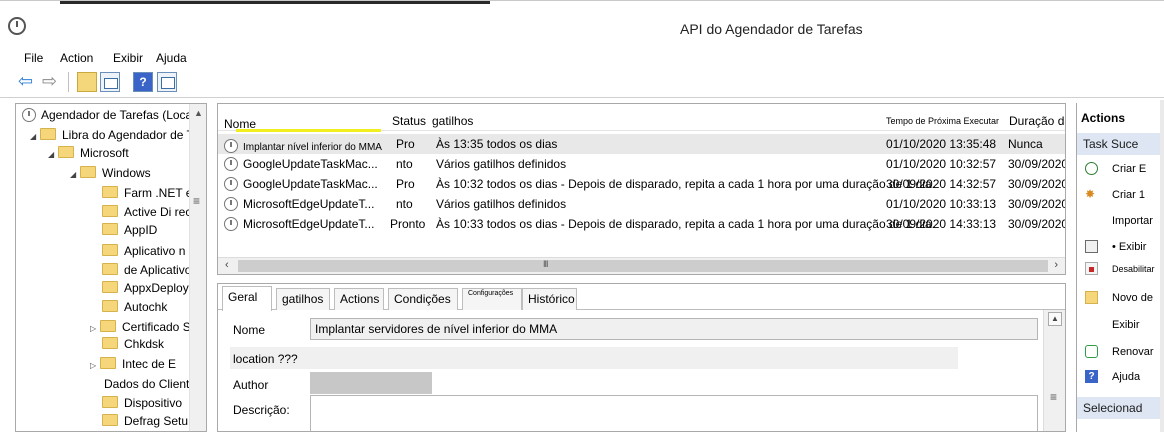 This screenshot has height=432, width=1164. What do you see at coordinates (1091, 168) in the screenshot?
I see `create-task-icon` at bounding box center [1091, 168].